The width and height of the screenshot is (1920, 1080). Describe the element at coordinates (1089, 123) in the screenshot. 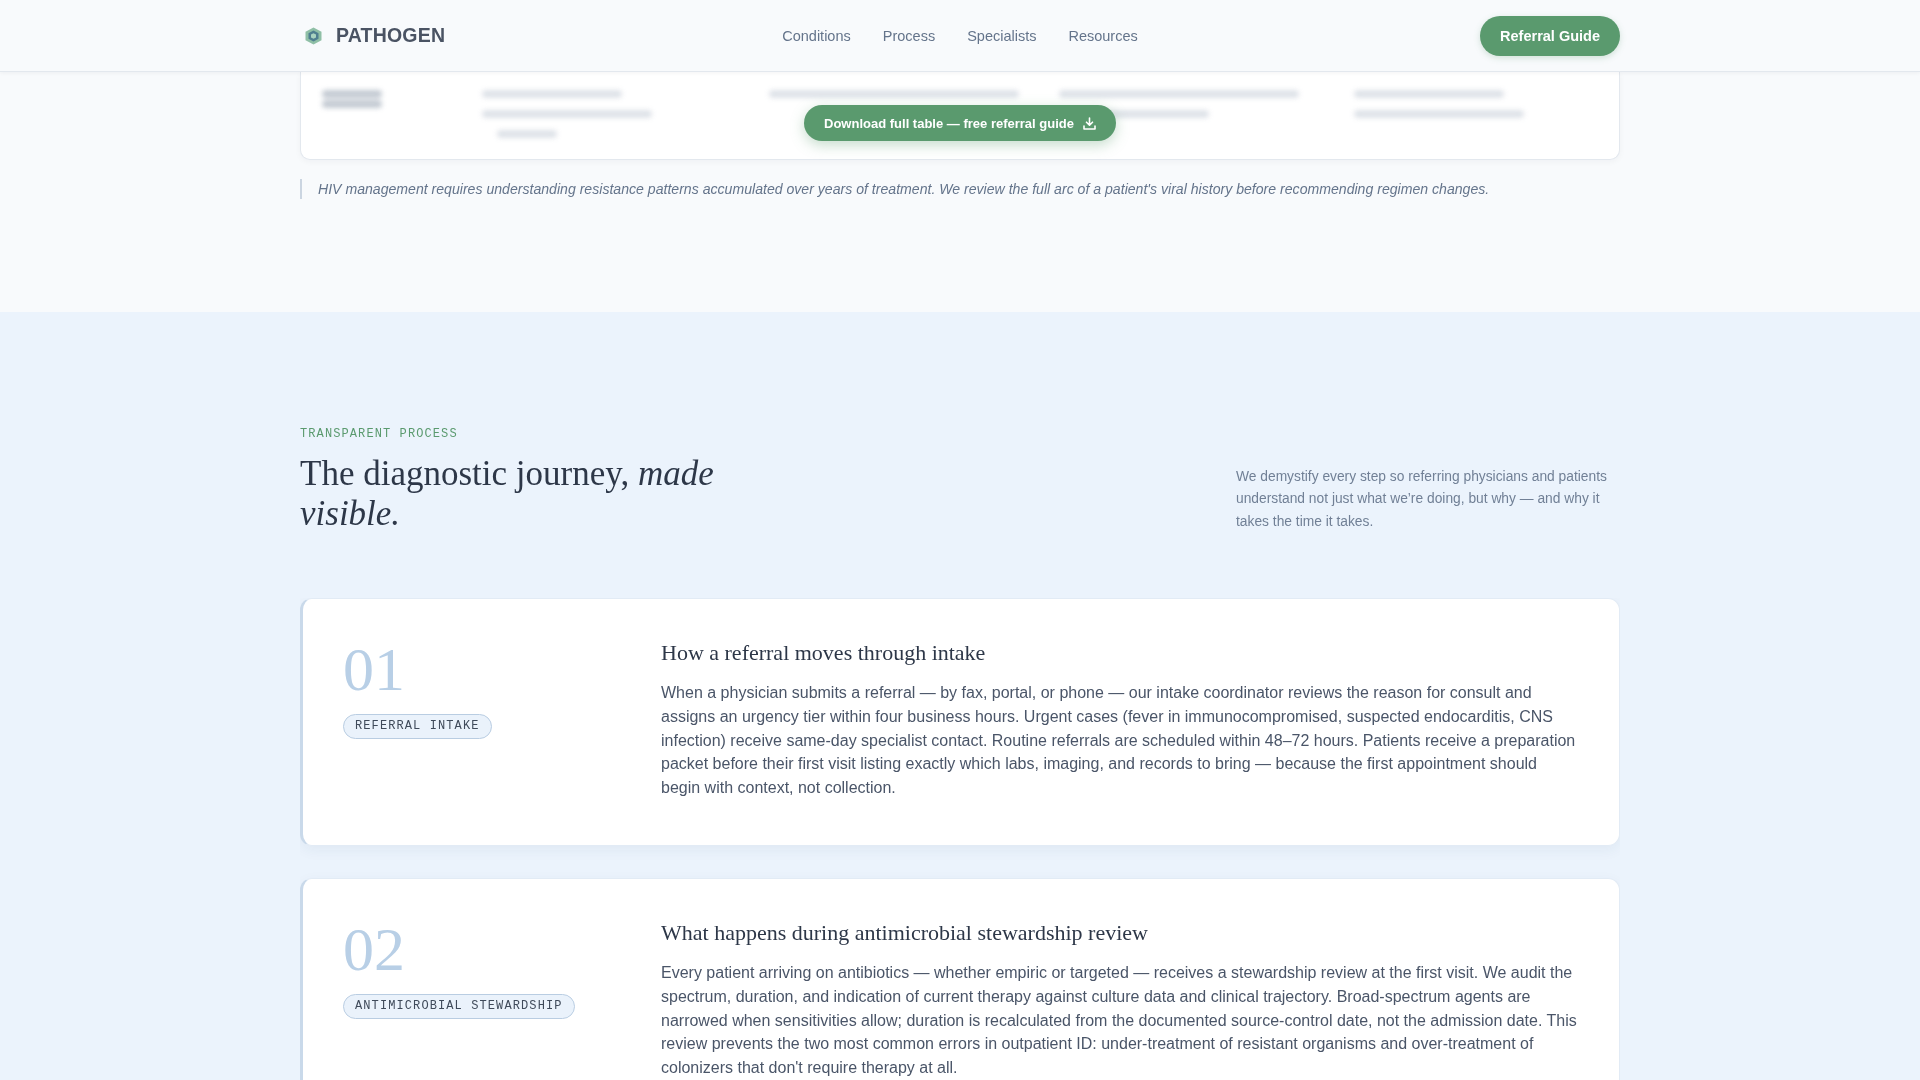

I see `download-icon` at that location.